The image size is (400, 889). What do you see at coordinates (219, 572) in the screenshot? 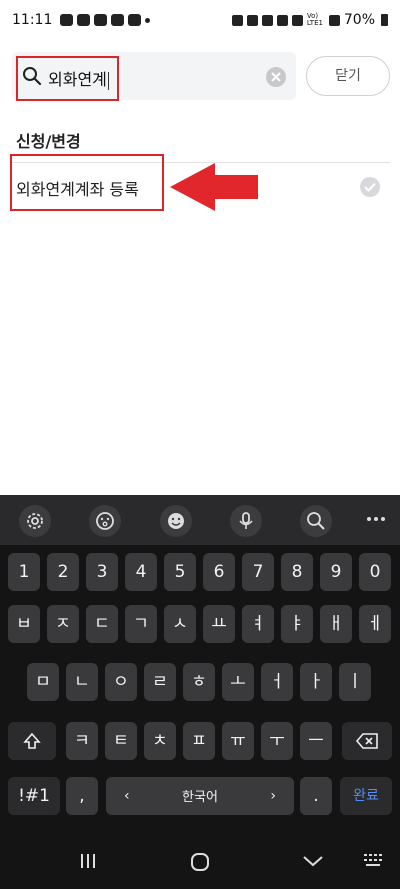
I see `key-6: 6` at bounding box center [219, 572].